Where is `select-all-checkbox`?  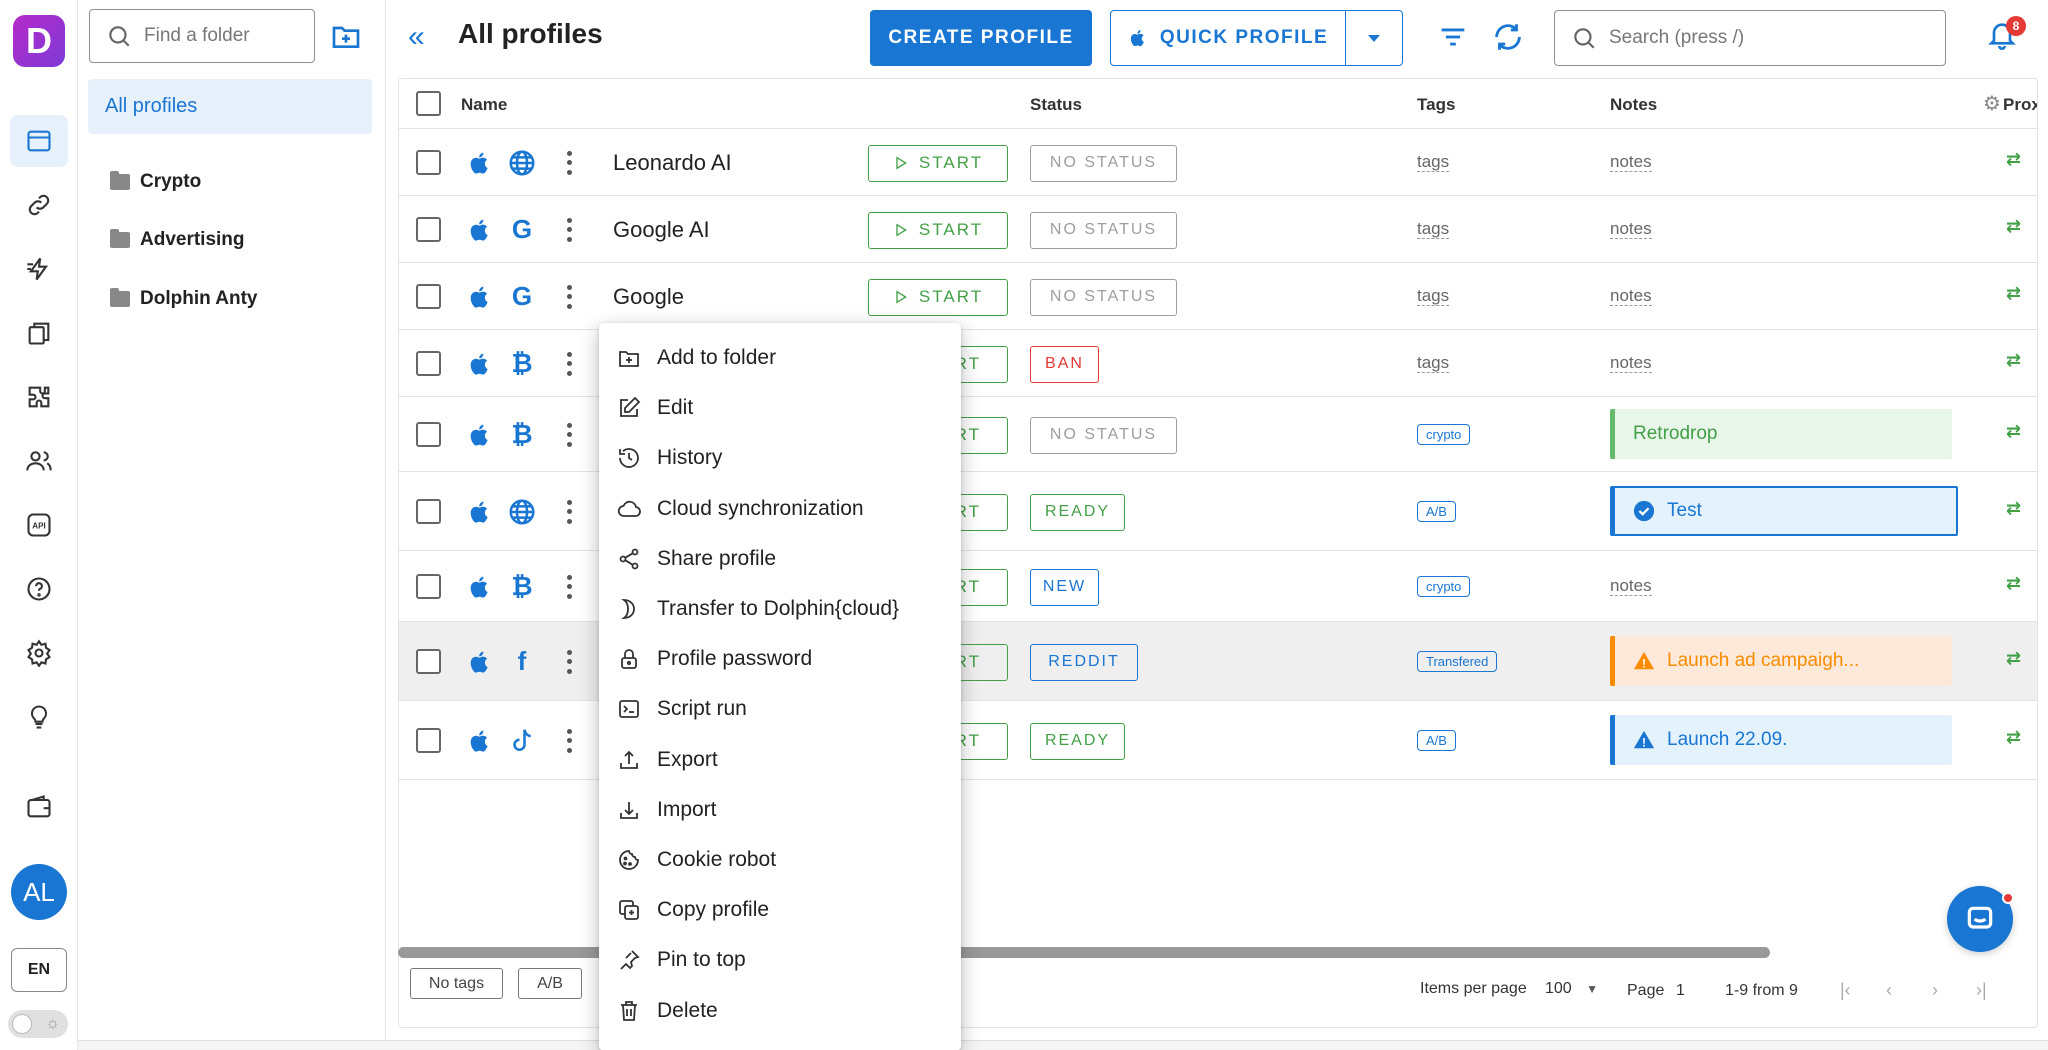 select-all-checkbox is located at coordinates (428, 103).